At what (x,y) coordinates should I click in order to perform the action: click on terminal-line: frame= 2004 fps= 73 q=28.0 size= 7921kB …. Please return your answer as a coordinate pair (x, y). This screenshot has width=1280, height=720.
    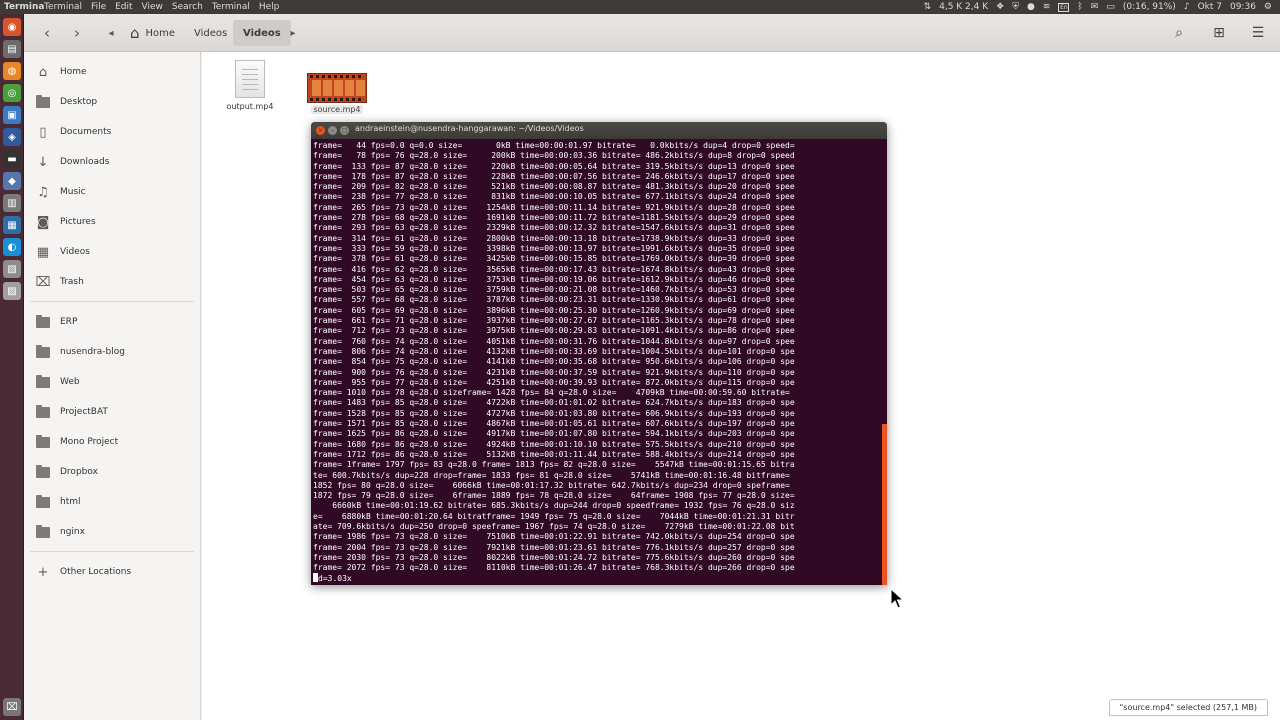
    Looking at the image, I should click on (554, 547).